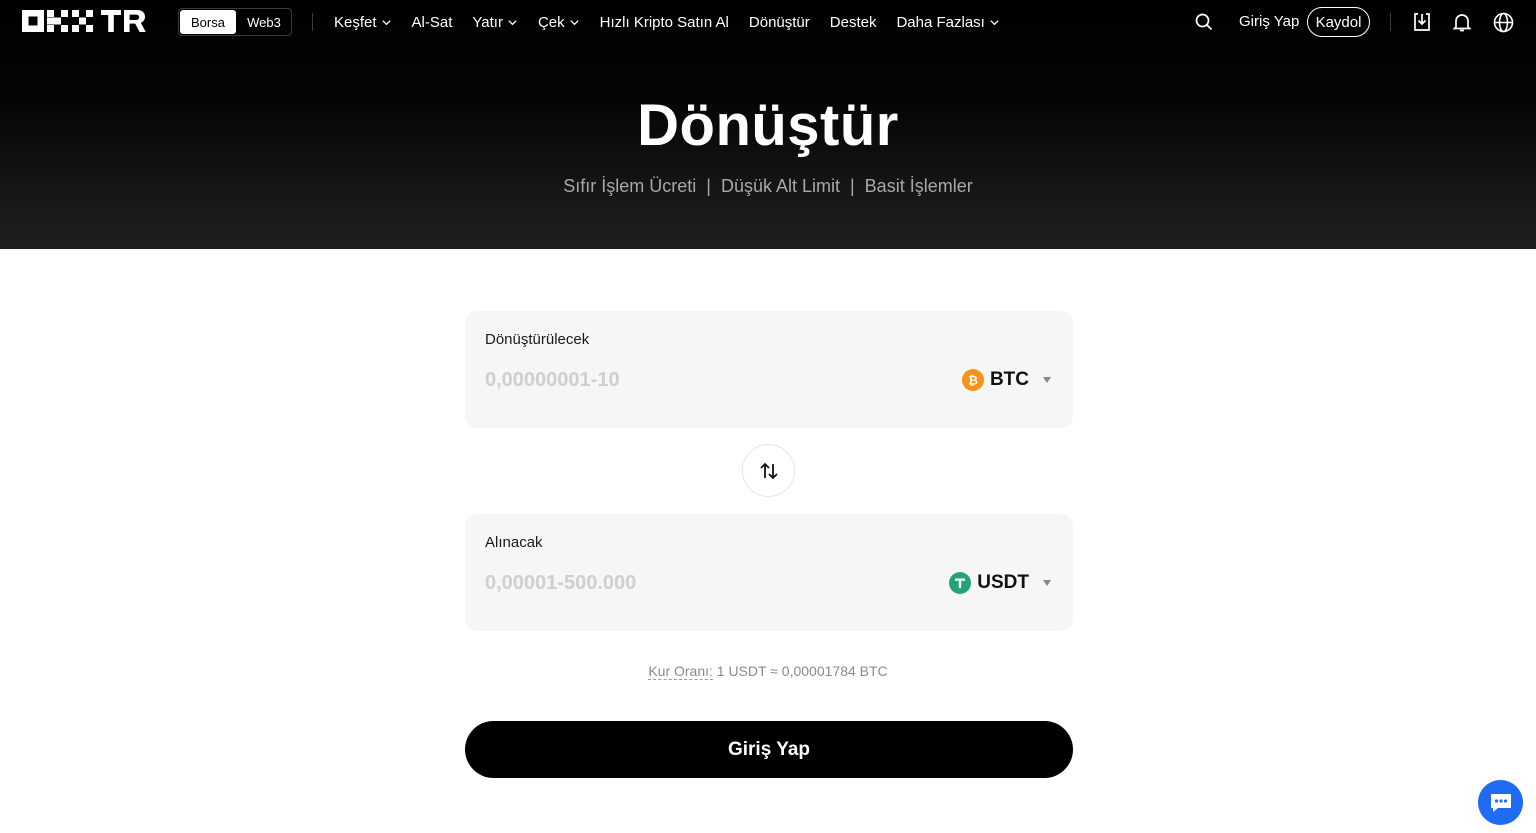 This screenshot has height=833, width=1536. I want to click on borsa-web3-switch: Borsa Web3, so click(235, 22).